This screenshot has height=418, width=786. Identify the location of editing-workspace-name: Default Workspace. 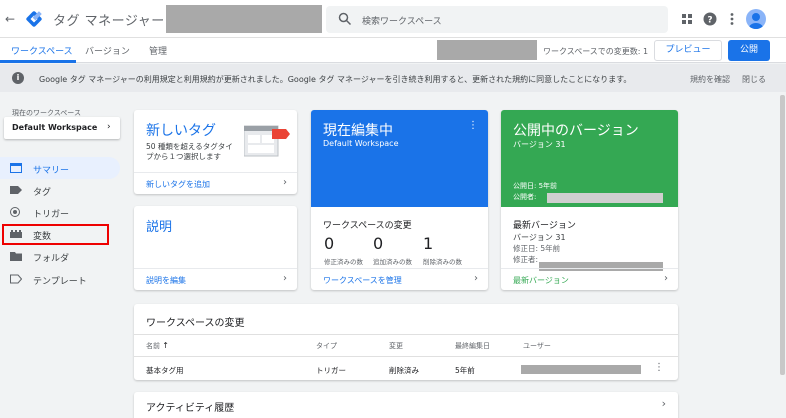
(361, 143).